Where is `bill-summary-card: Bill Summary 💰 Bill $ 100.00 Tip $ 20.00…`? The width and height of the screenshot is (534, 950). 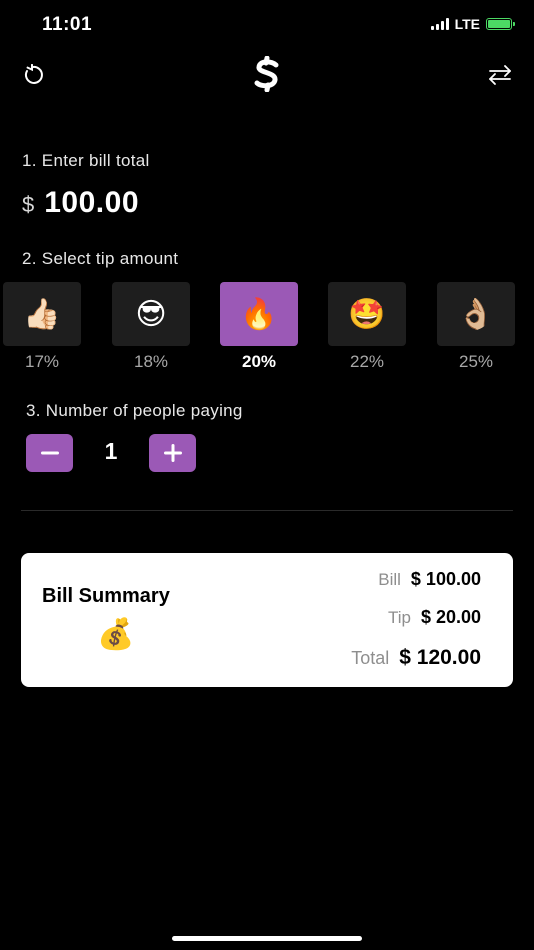 bill-summary-card: Bill Summary 💰 Bill $ 100.00 Tip $ 20.00… is located at coordinates (267, 620).